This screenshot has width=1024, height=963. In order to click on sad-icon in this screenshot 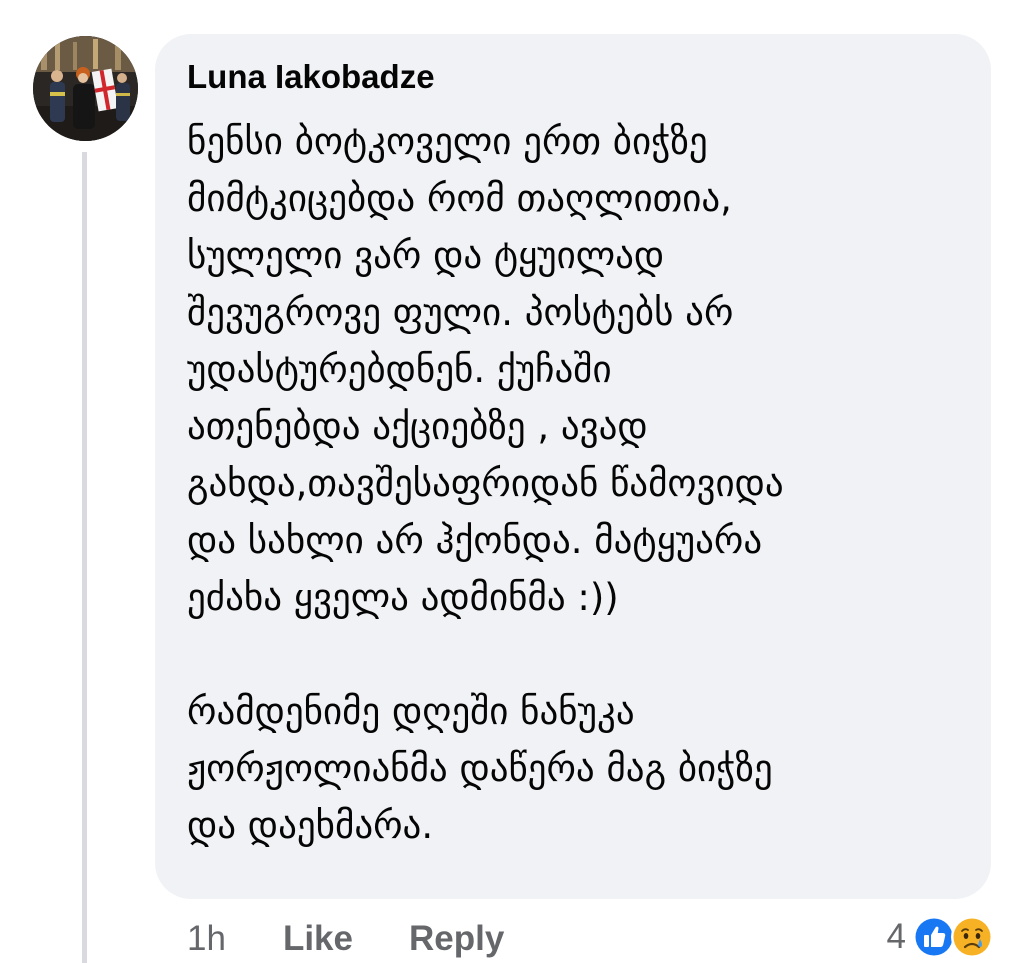, I will do `click(972, 937)`.